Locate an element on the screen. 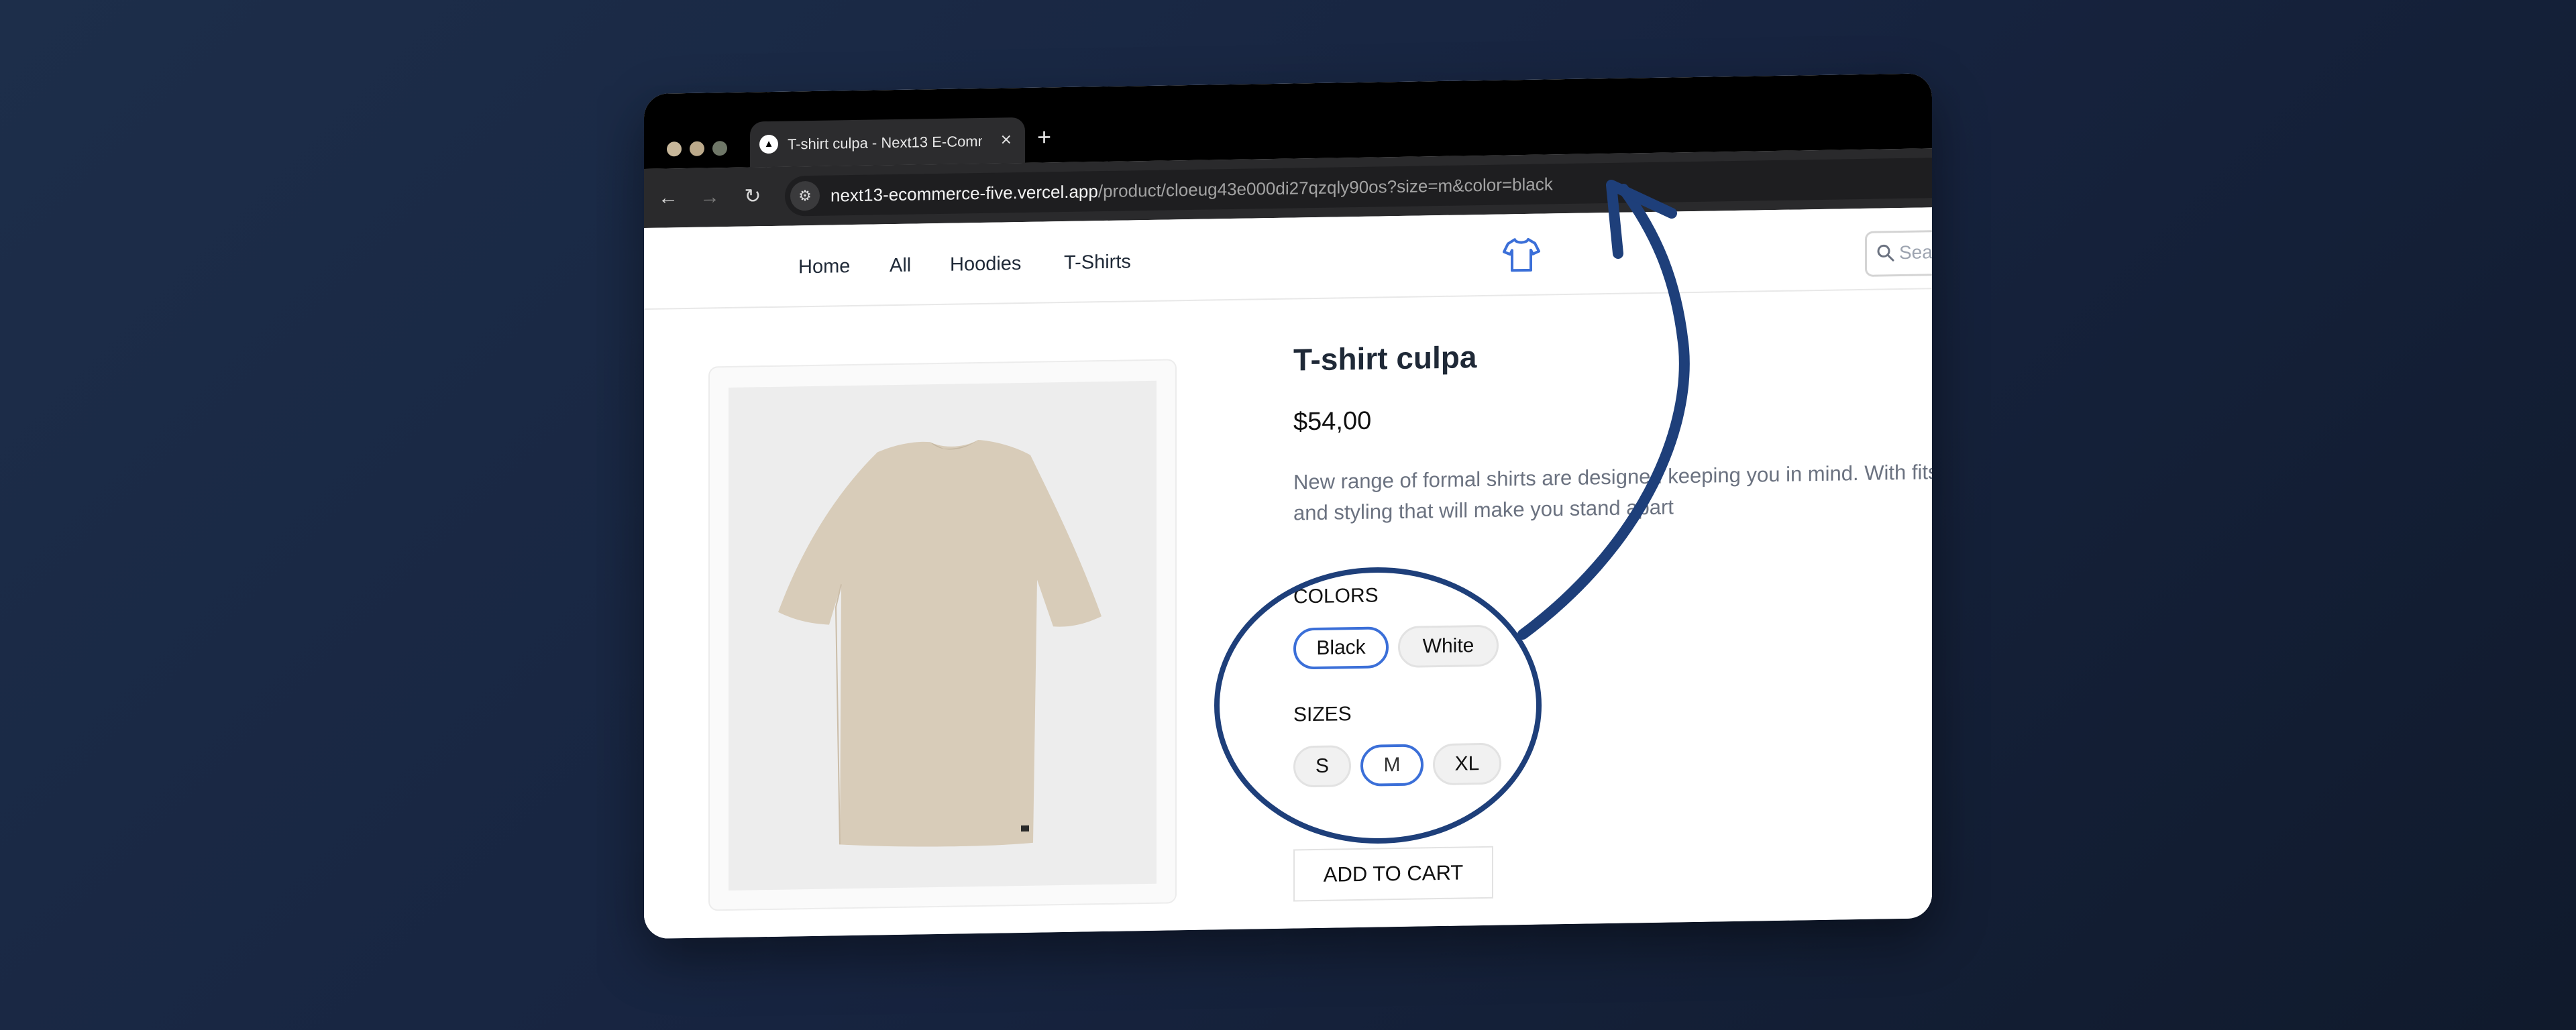 Image resolution: width=2576 pixels, height=1030 pixels. maximize-window-dot is located at coordinates (719, 148).